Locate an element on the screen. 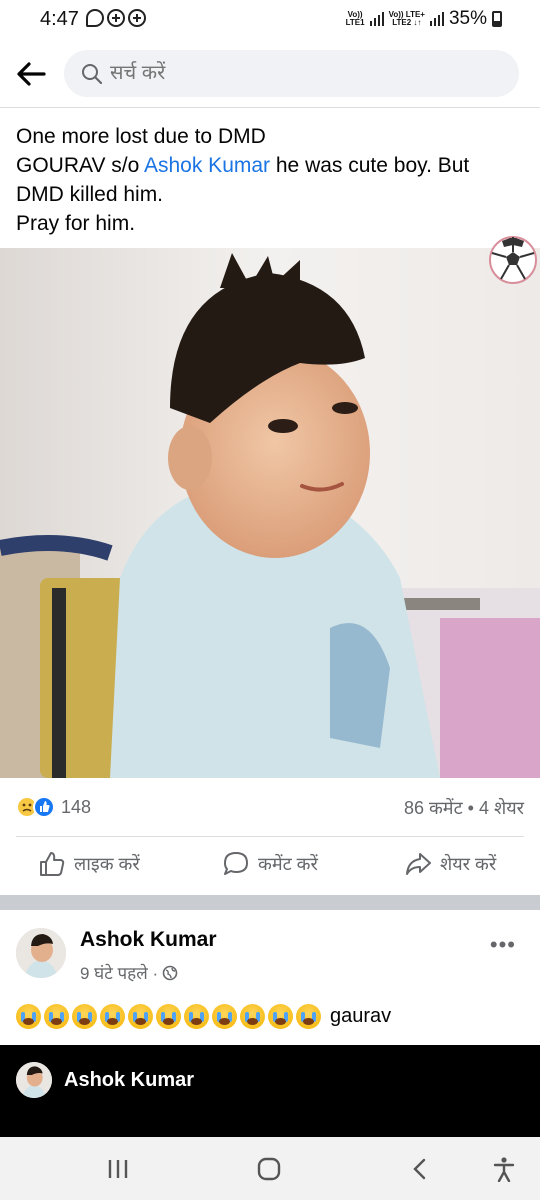 Image resolution: width=540 pixels, height=1200 pixels. post-line: Pray for him. is located at coordinates (76, 223).